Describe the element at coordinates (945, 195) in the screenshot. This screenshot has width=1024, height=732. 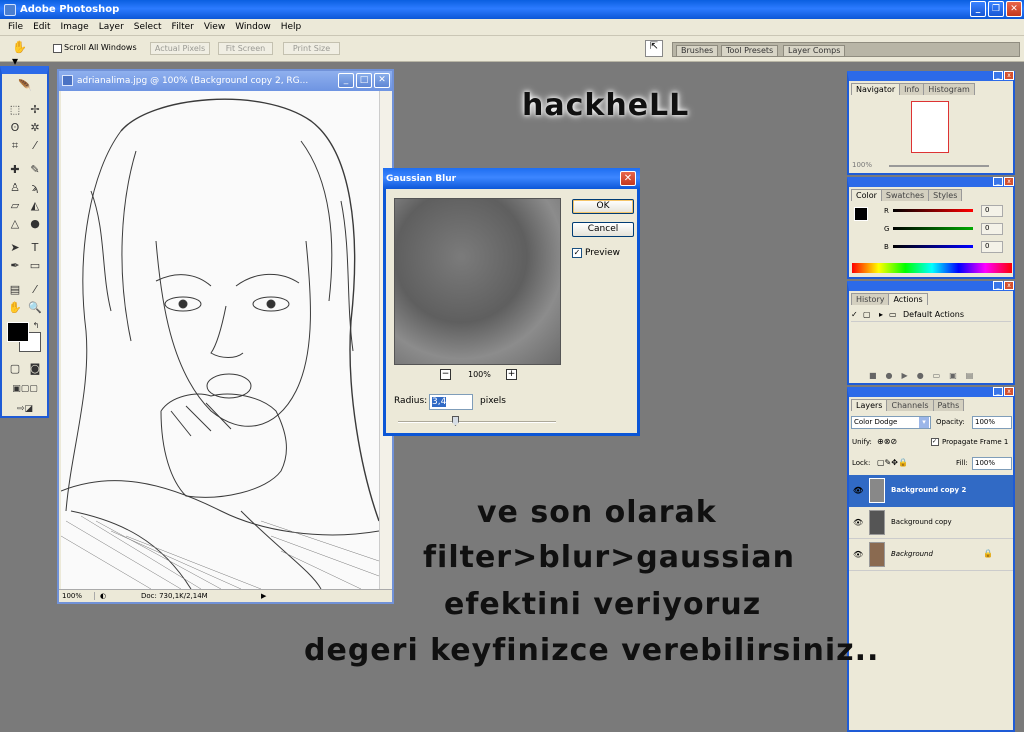
I see `tab-styles: Styles` at that location.